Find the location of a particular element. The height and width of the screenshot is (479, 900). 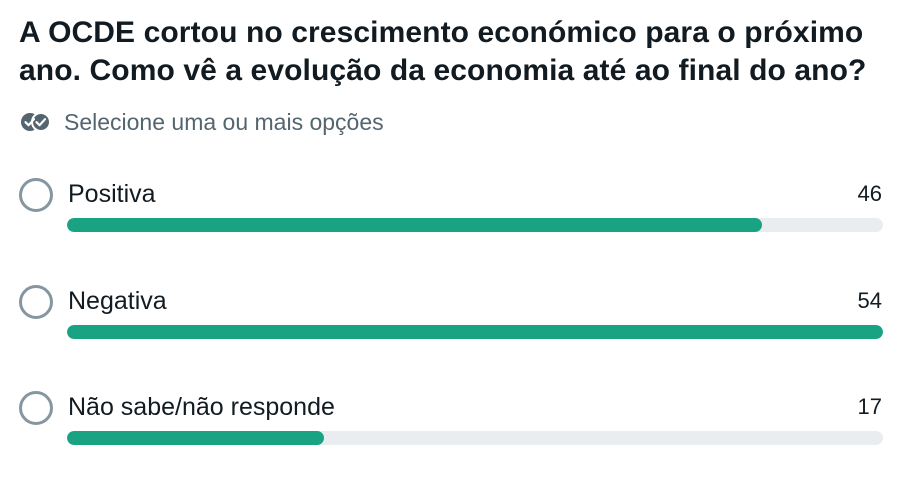

option-vote-count: 46 is located at coordinates (869, 193).